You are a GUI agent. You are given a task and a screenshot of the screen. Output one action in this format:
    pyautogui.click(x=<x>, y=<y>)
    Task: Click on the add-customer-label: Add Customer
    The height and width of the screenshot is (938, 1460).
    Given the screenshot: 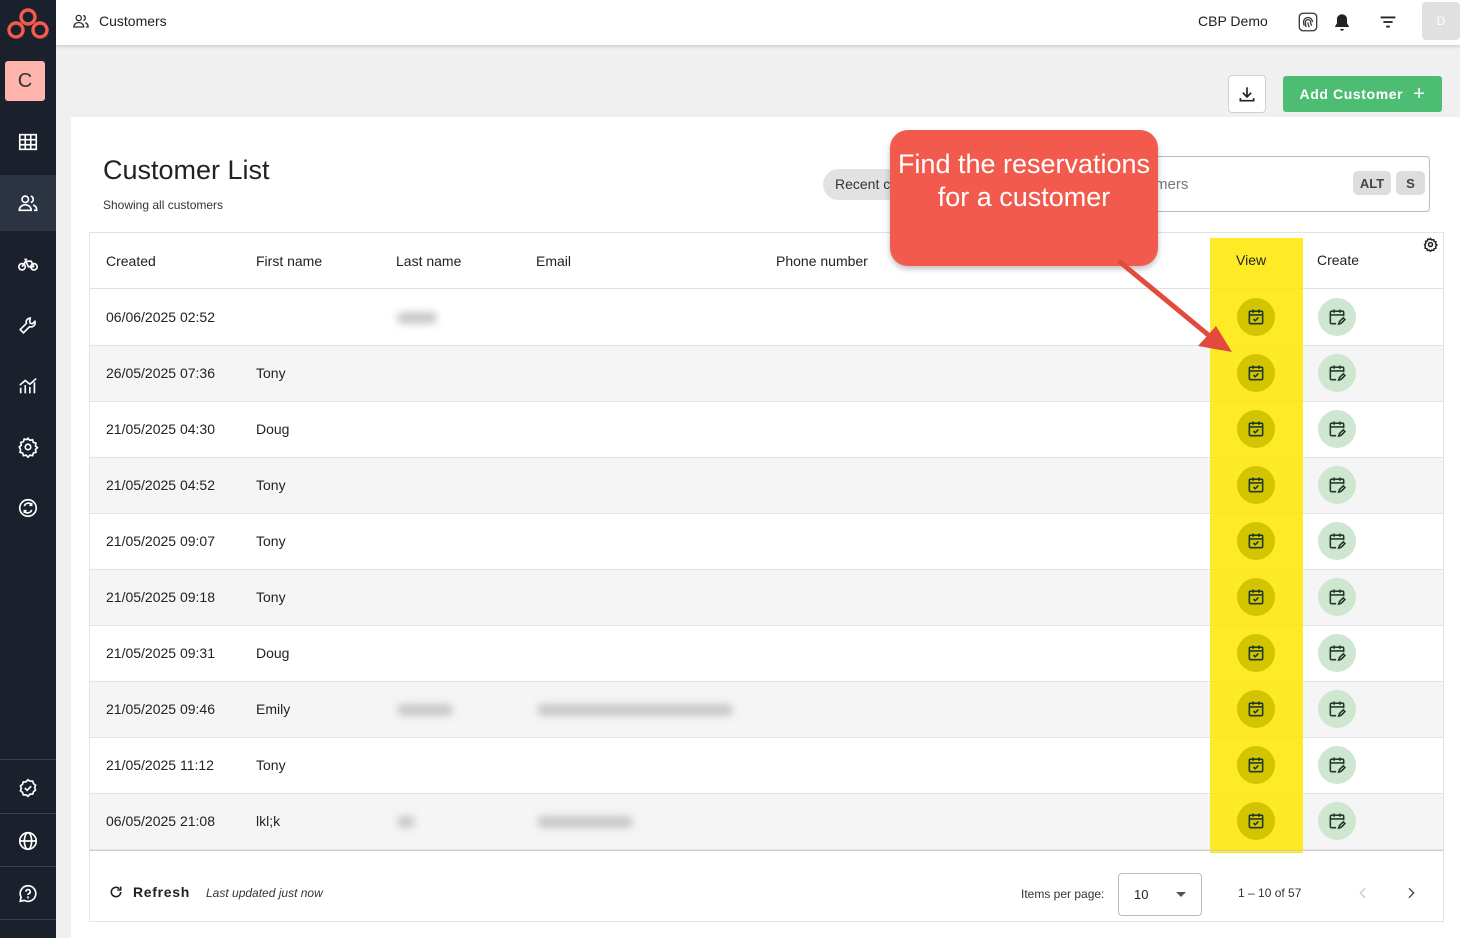 What is the action you would take?
    pyautogui.click(x=1351, y=94)
    